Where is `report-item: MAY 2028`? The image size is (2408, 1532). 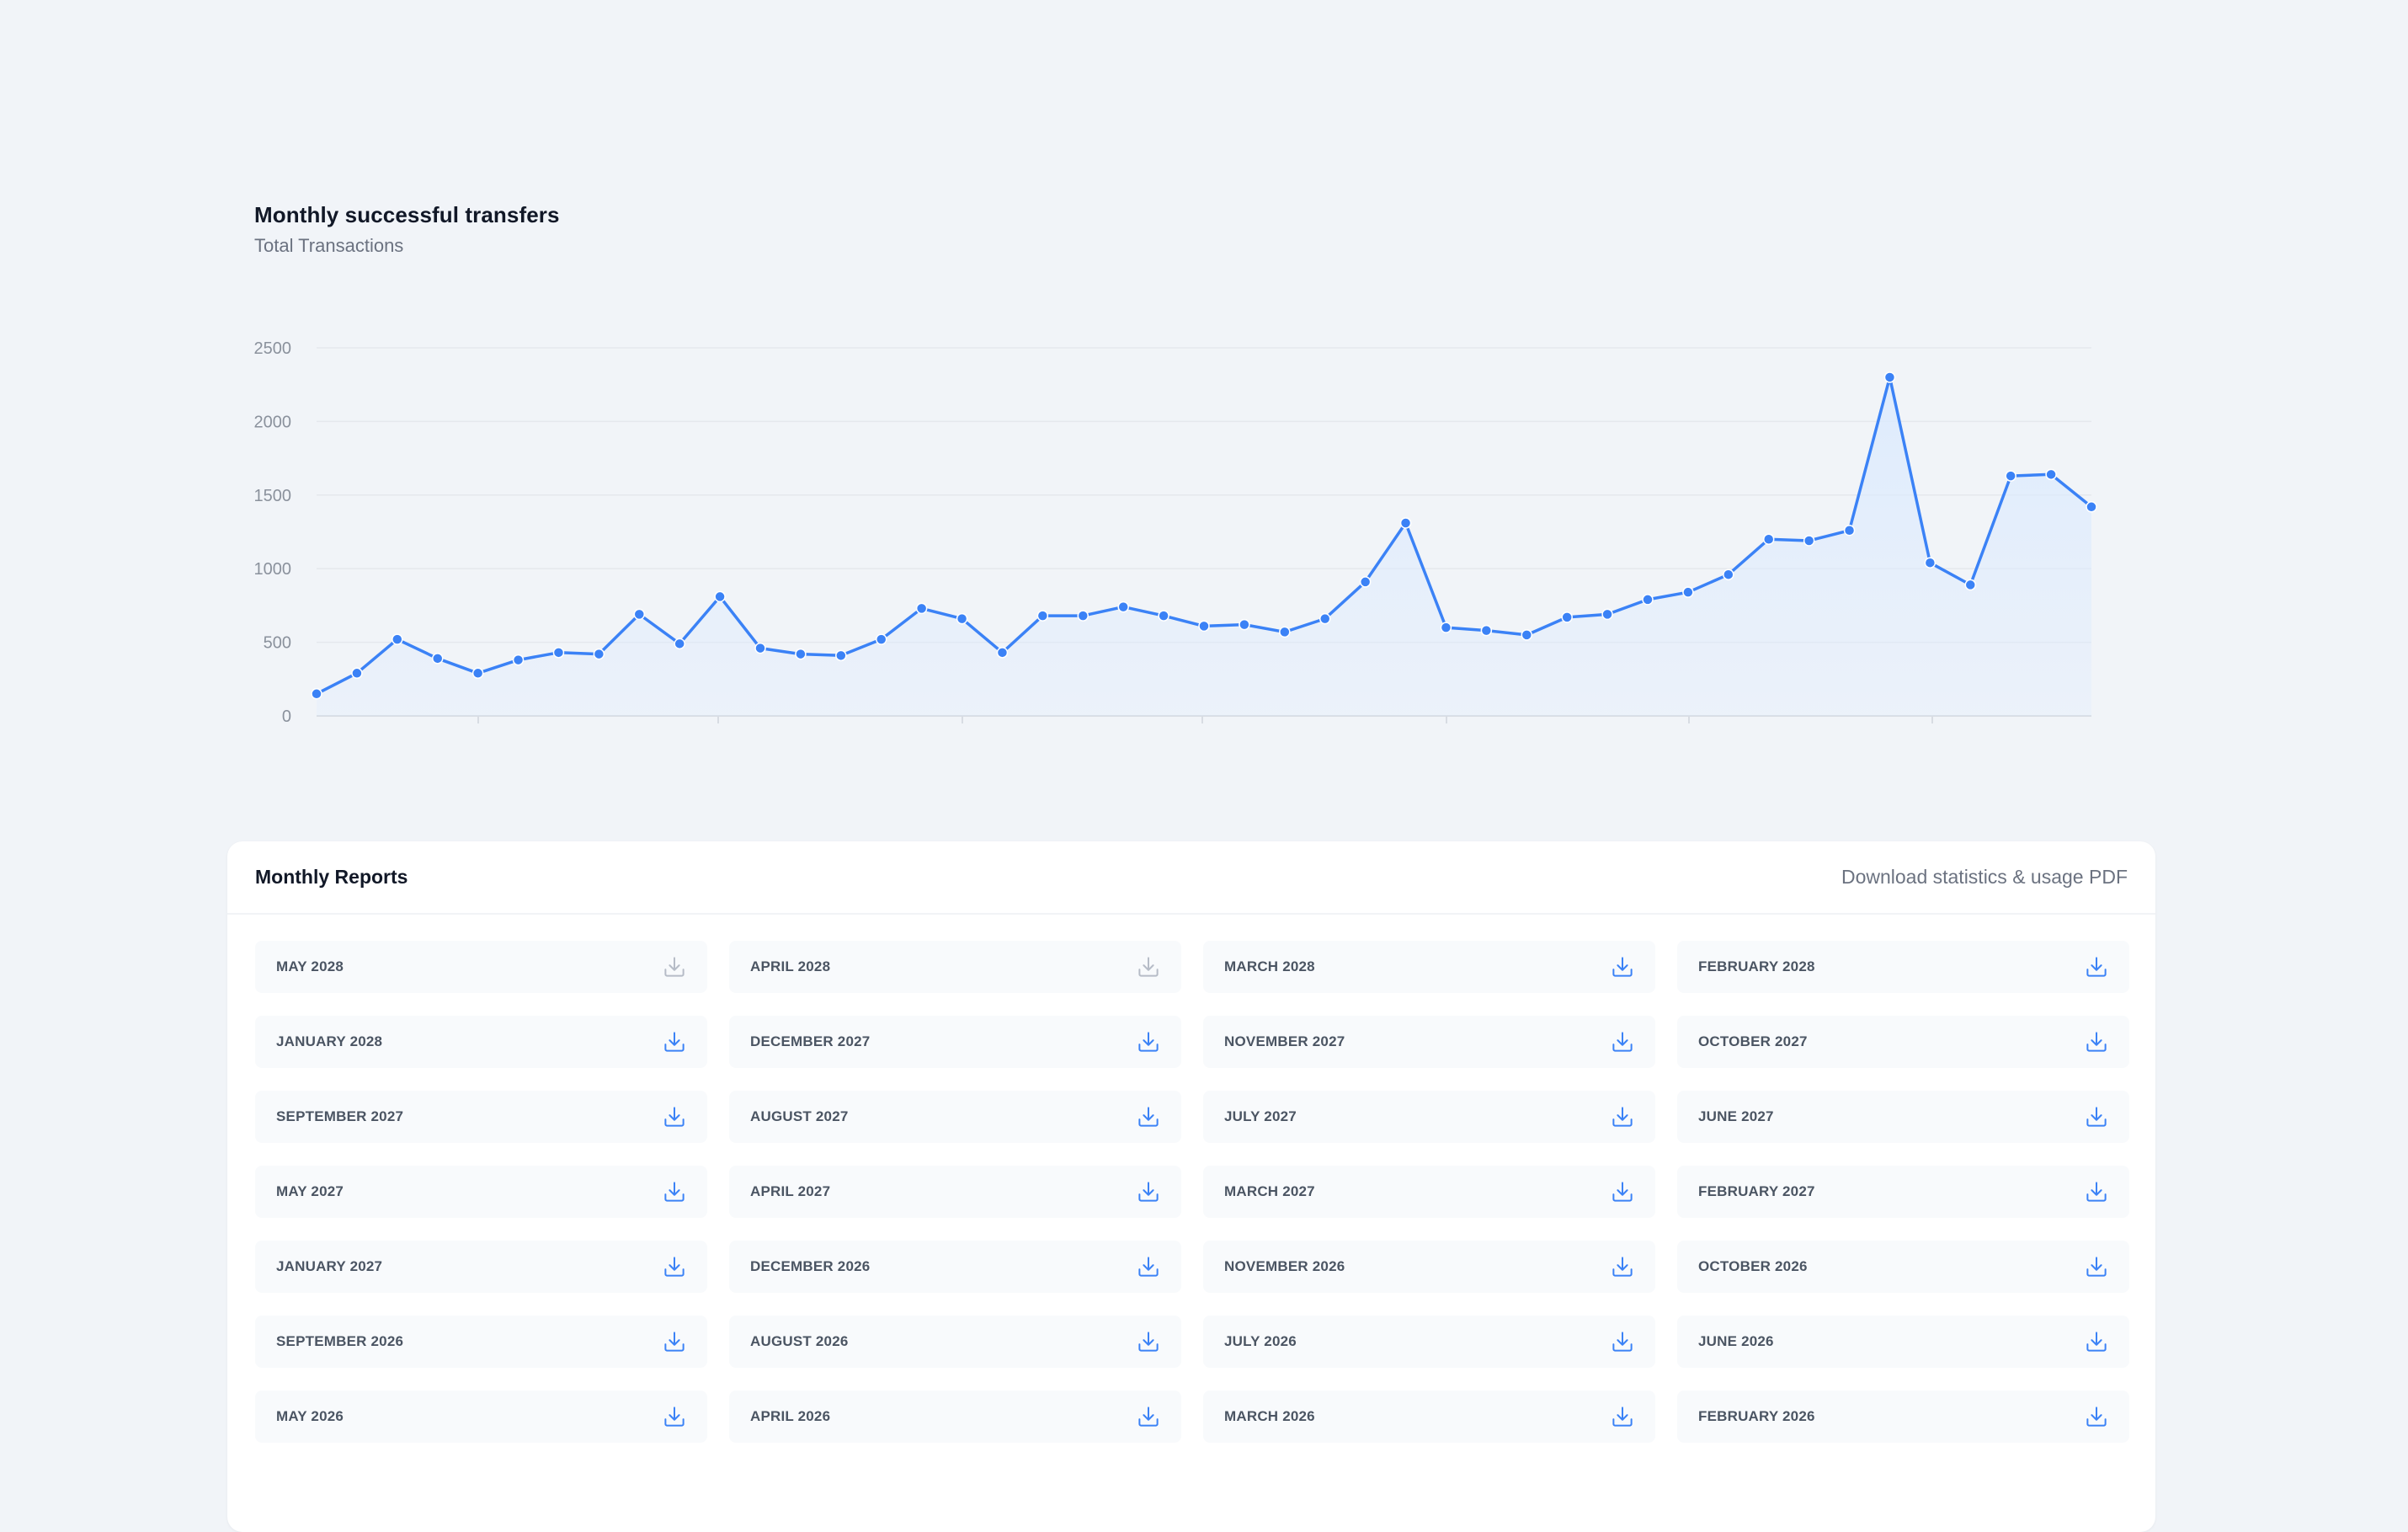 report-item: MAY 2028 is located at coordinates (481, 967).